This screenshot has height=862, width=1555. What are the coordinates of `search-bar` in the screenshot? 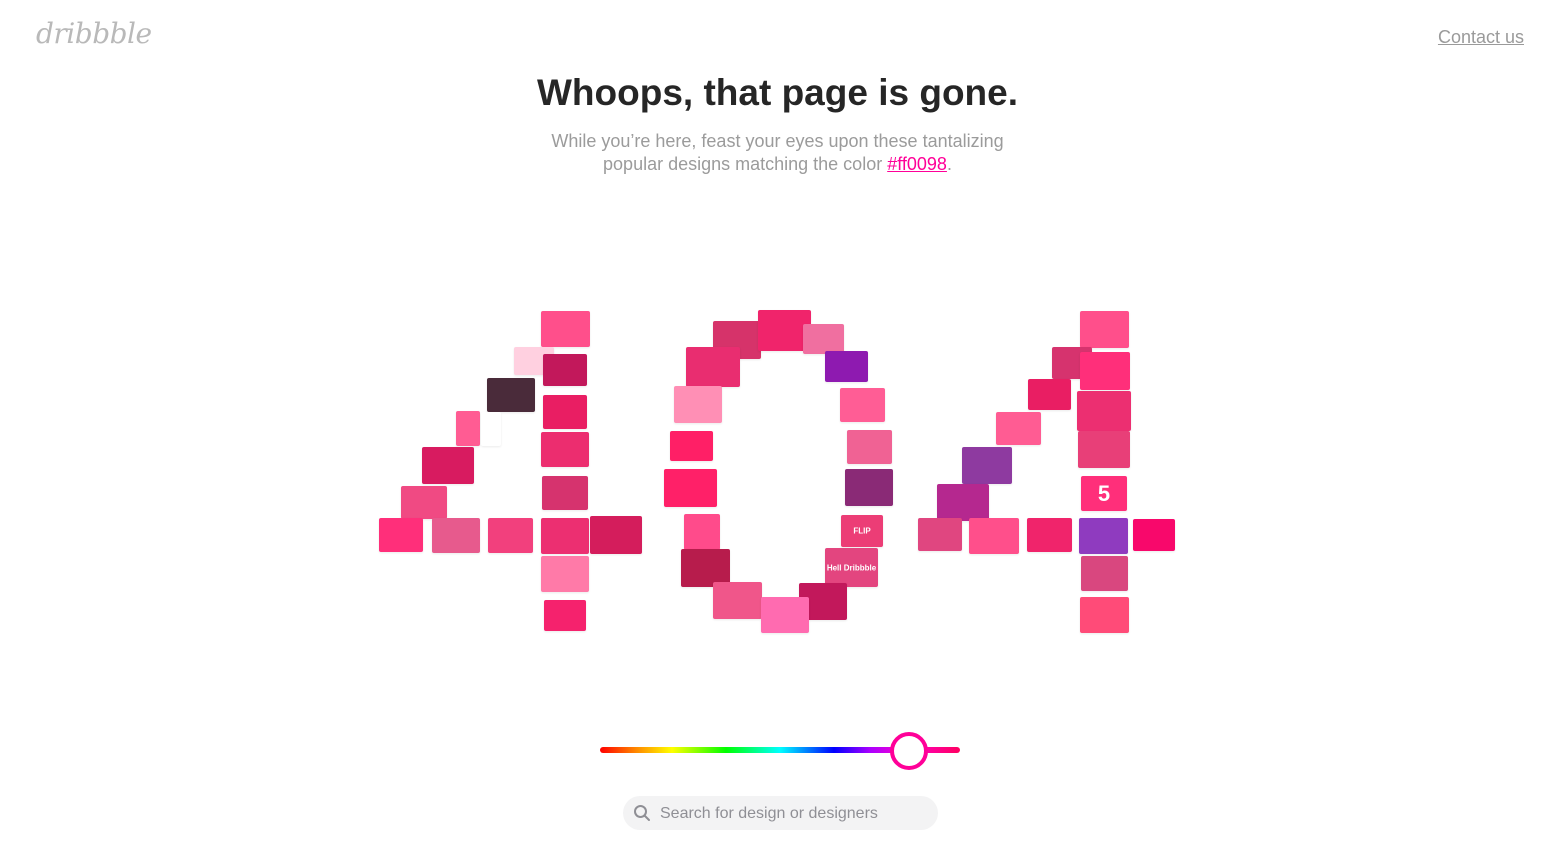 It's located at (780, 814).